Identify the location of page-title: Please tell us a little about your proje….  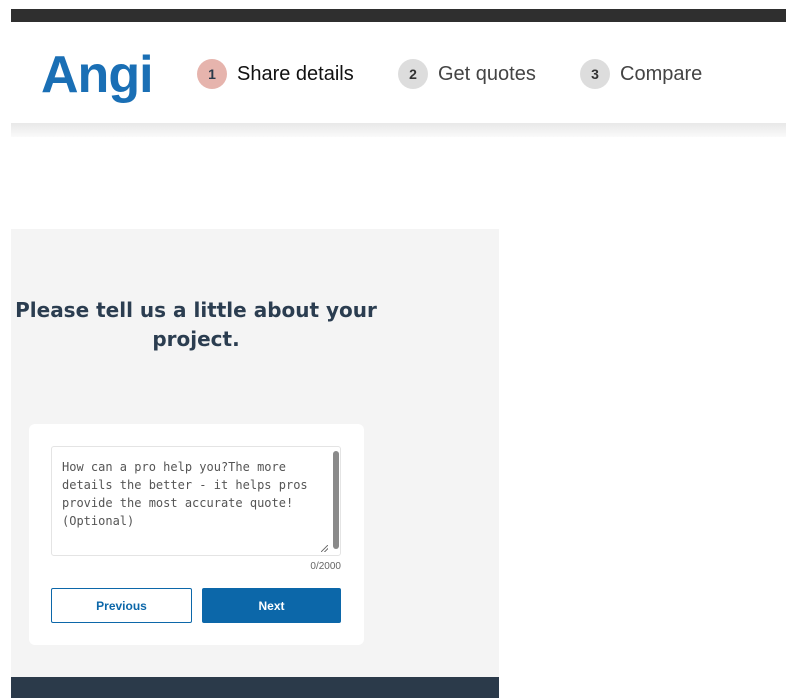
(196, 324).